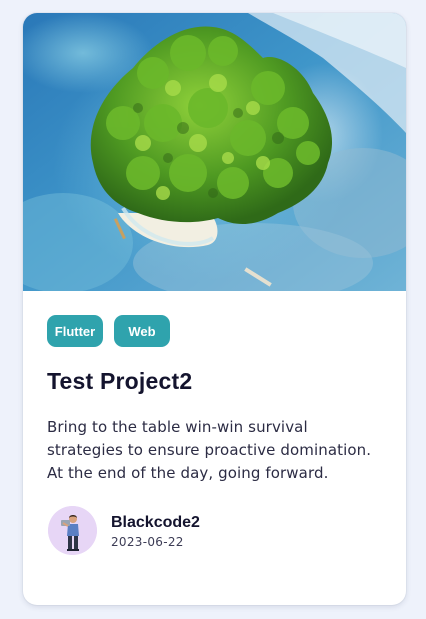 The image size is (426, 619). What do you see at coordinates (147, 541) in the screenshot?
I see `publish-date: 2023-06-22` at bounding box center [147, 541].